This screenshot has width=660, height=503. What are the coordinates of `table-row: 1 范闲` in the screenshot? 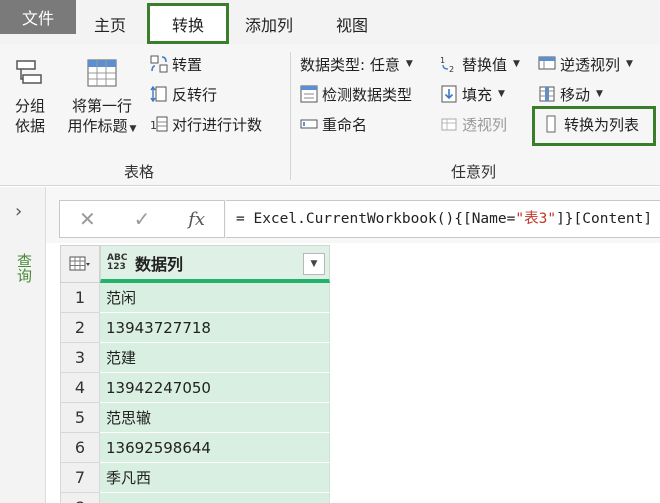 It's located at (195, 298).